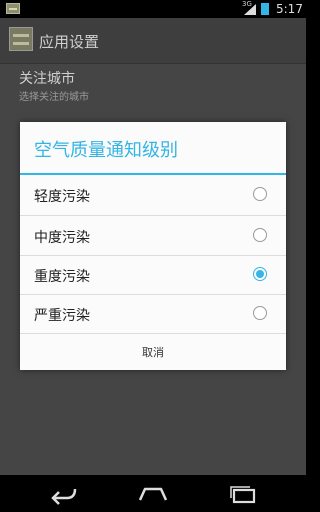 Image resolution: width=320 pixels, height=512 pixels. What do you see at coordinates (265, 9) in the screenshot?
I see `battery-icon` at bounding box center [265, 9].